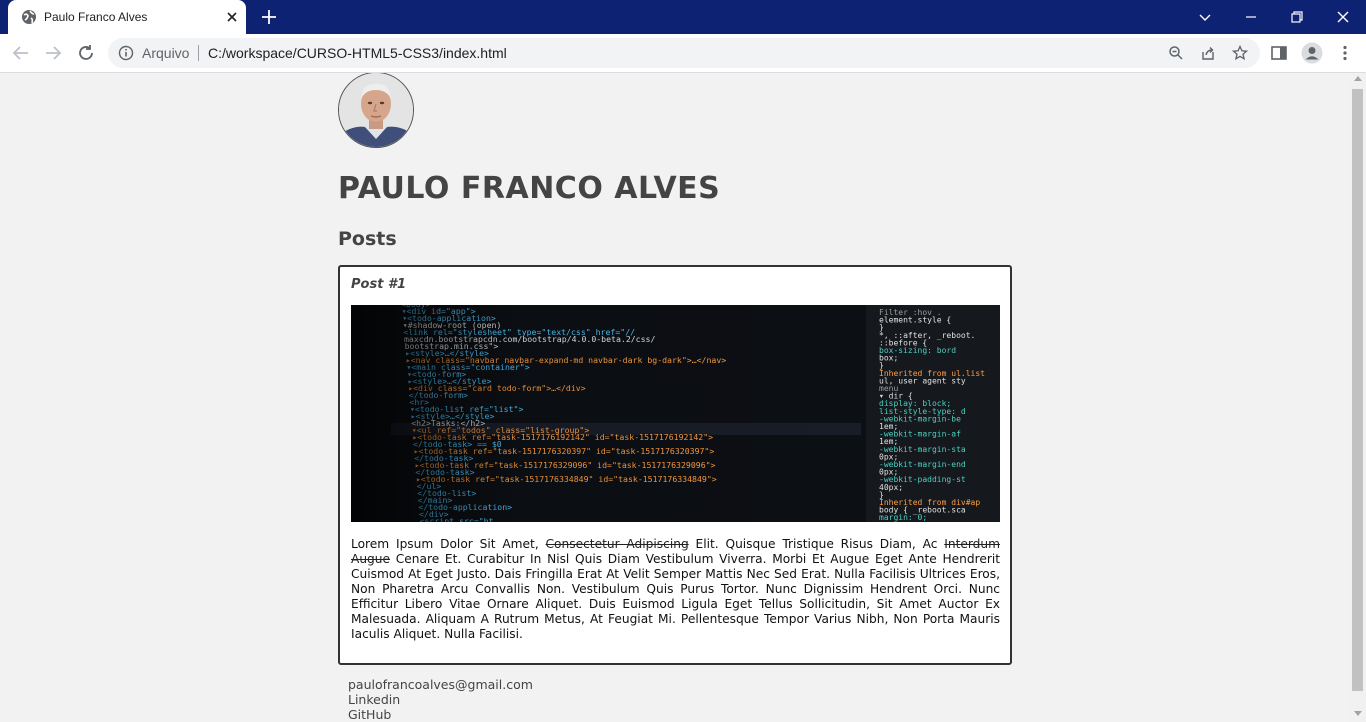  What do you see at coordinates (367, 239) in the screenshot?
I see `posts-heading: Posts` at bounding box center [367, 239].